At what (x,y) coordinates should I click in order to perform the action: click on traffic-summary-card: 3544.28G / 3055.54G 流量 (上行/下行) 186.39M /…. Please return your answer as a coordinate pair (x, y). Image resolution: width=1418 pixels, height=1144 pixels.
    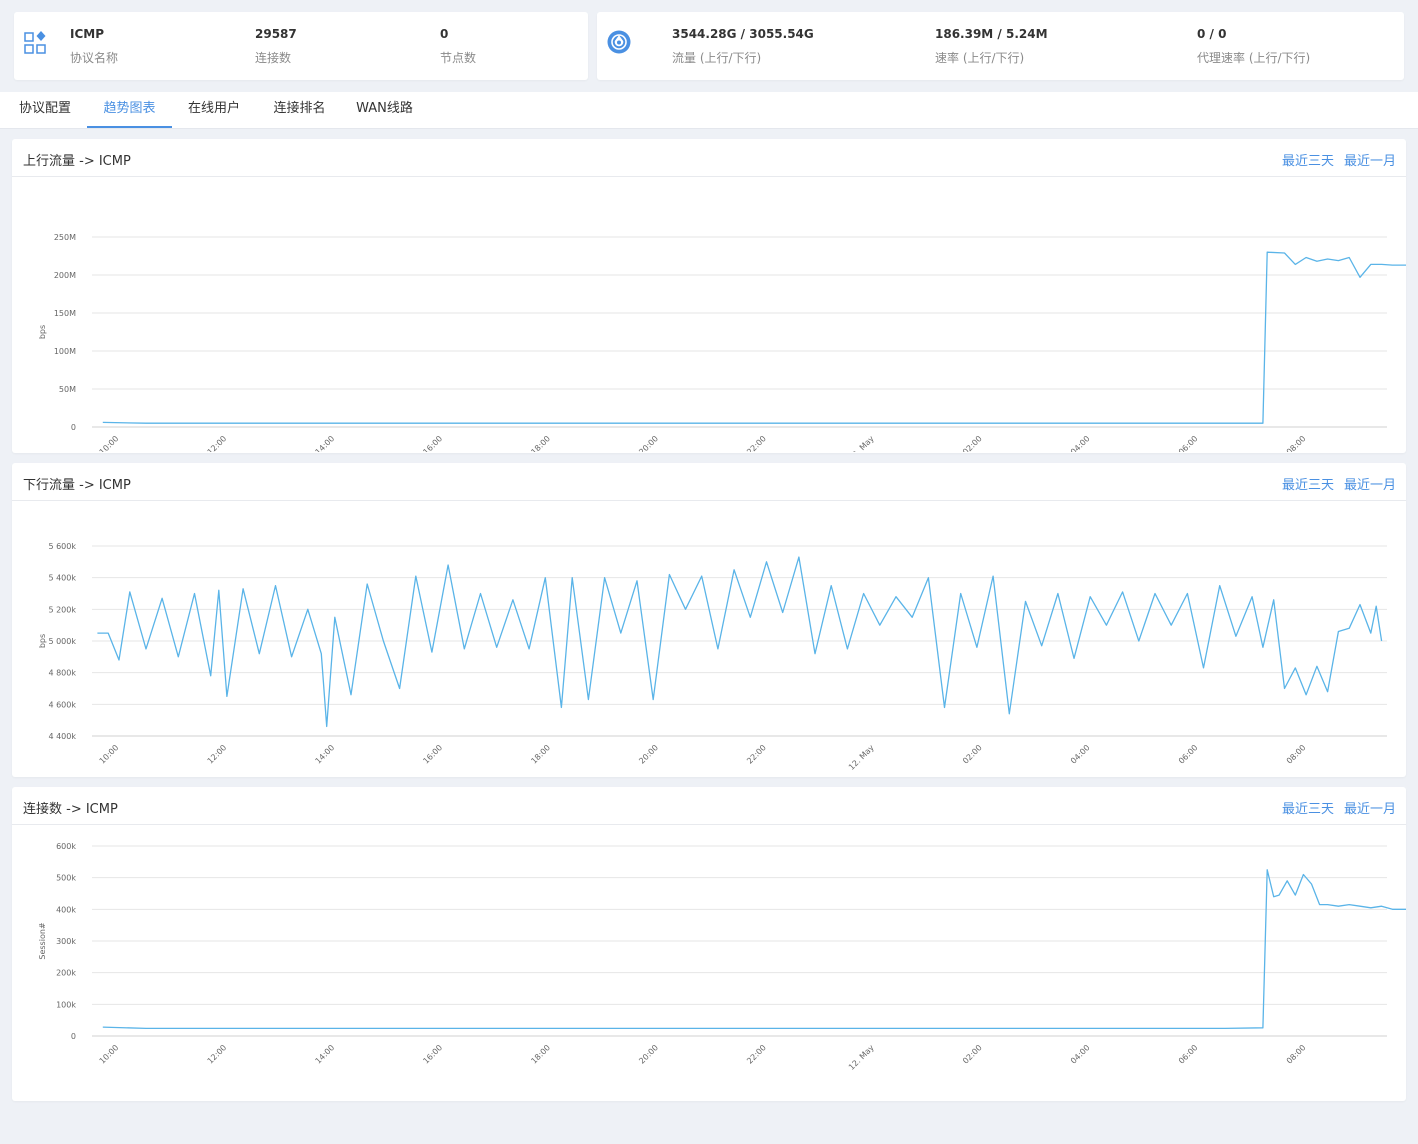
    Looking at the image, I should click on (1000, 46).